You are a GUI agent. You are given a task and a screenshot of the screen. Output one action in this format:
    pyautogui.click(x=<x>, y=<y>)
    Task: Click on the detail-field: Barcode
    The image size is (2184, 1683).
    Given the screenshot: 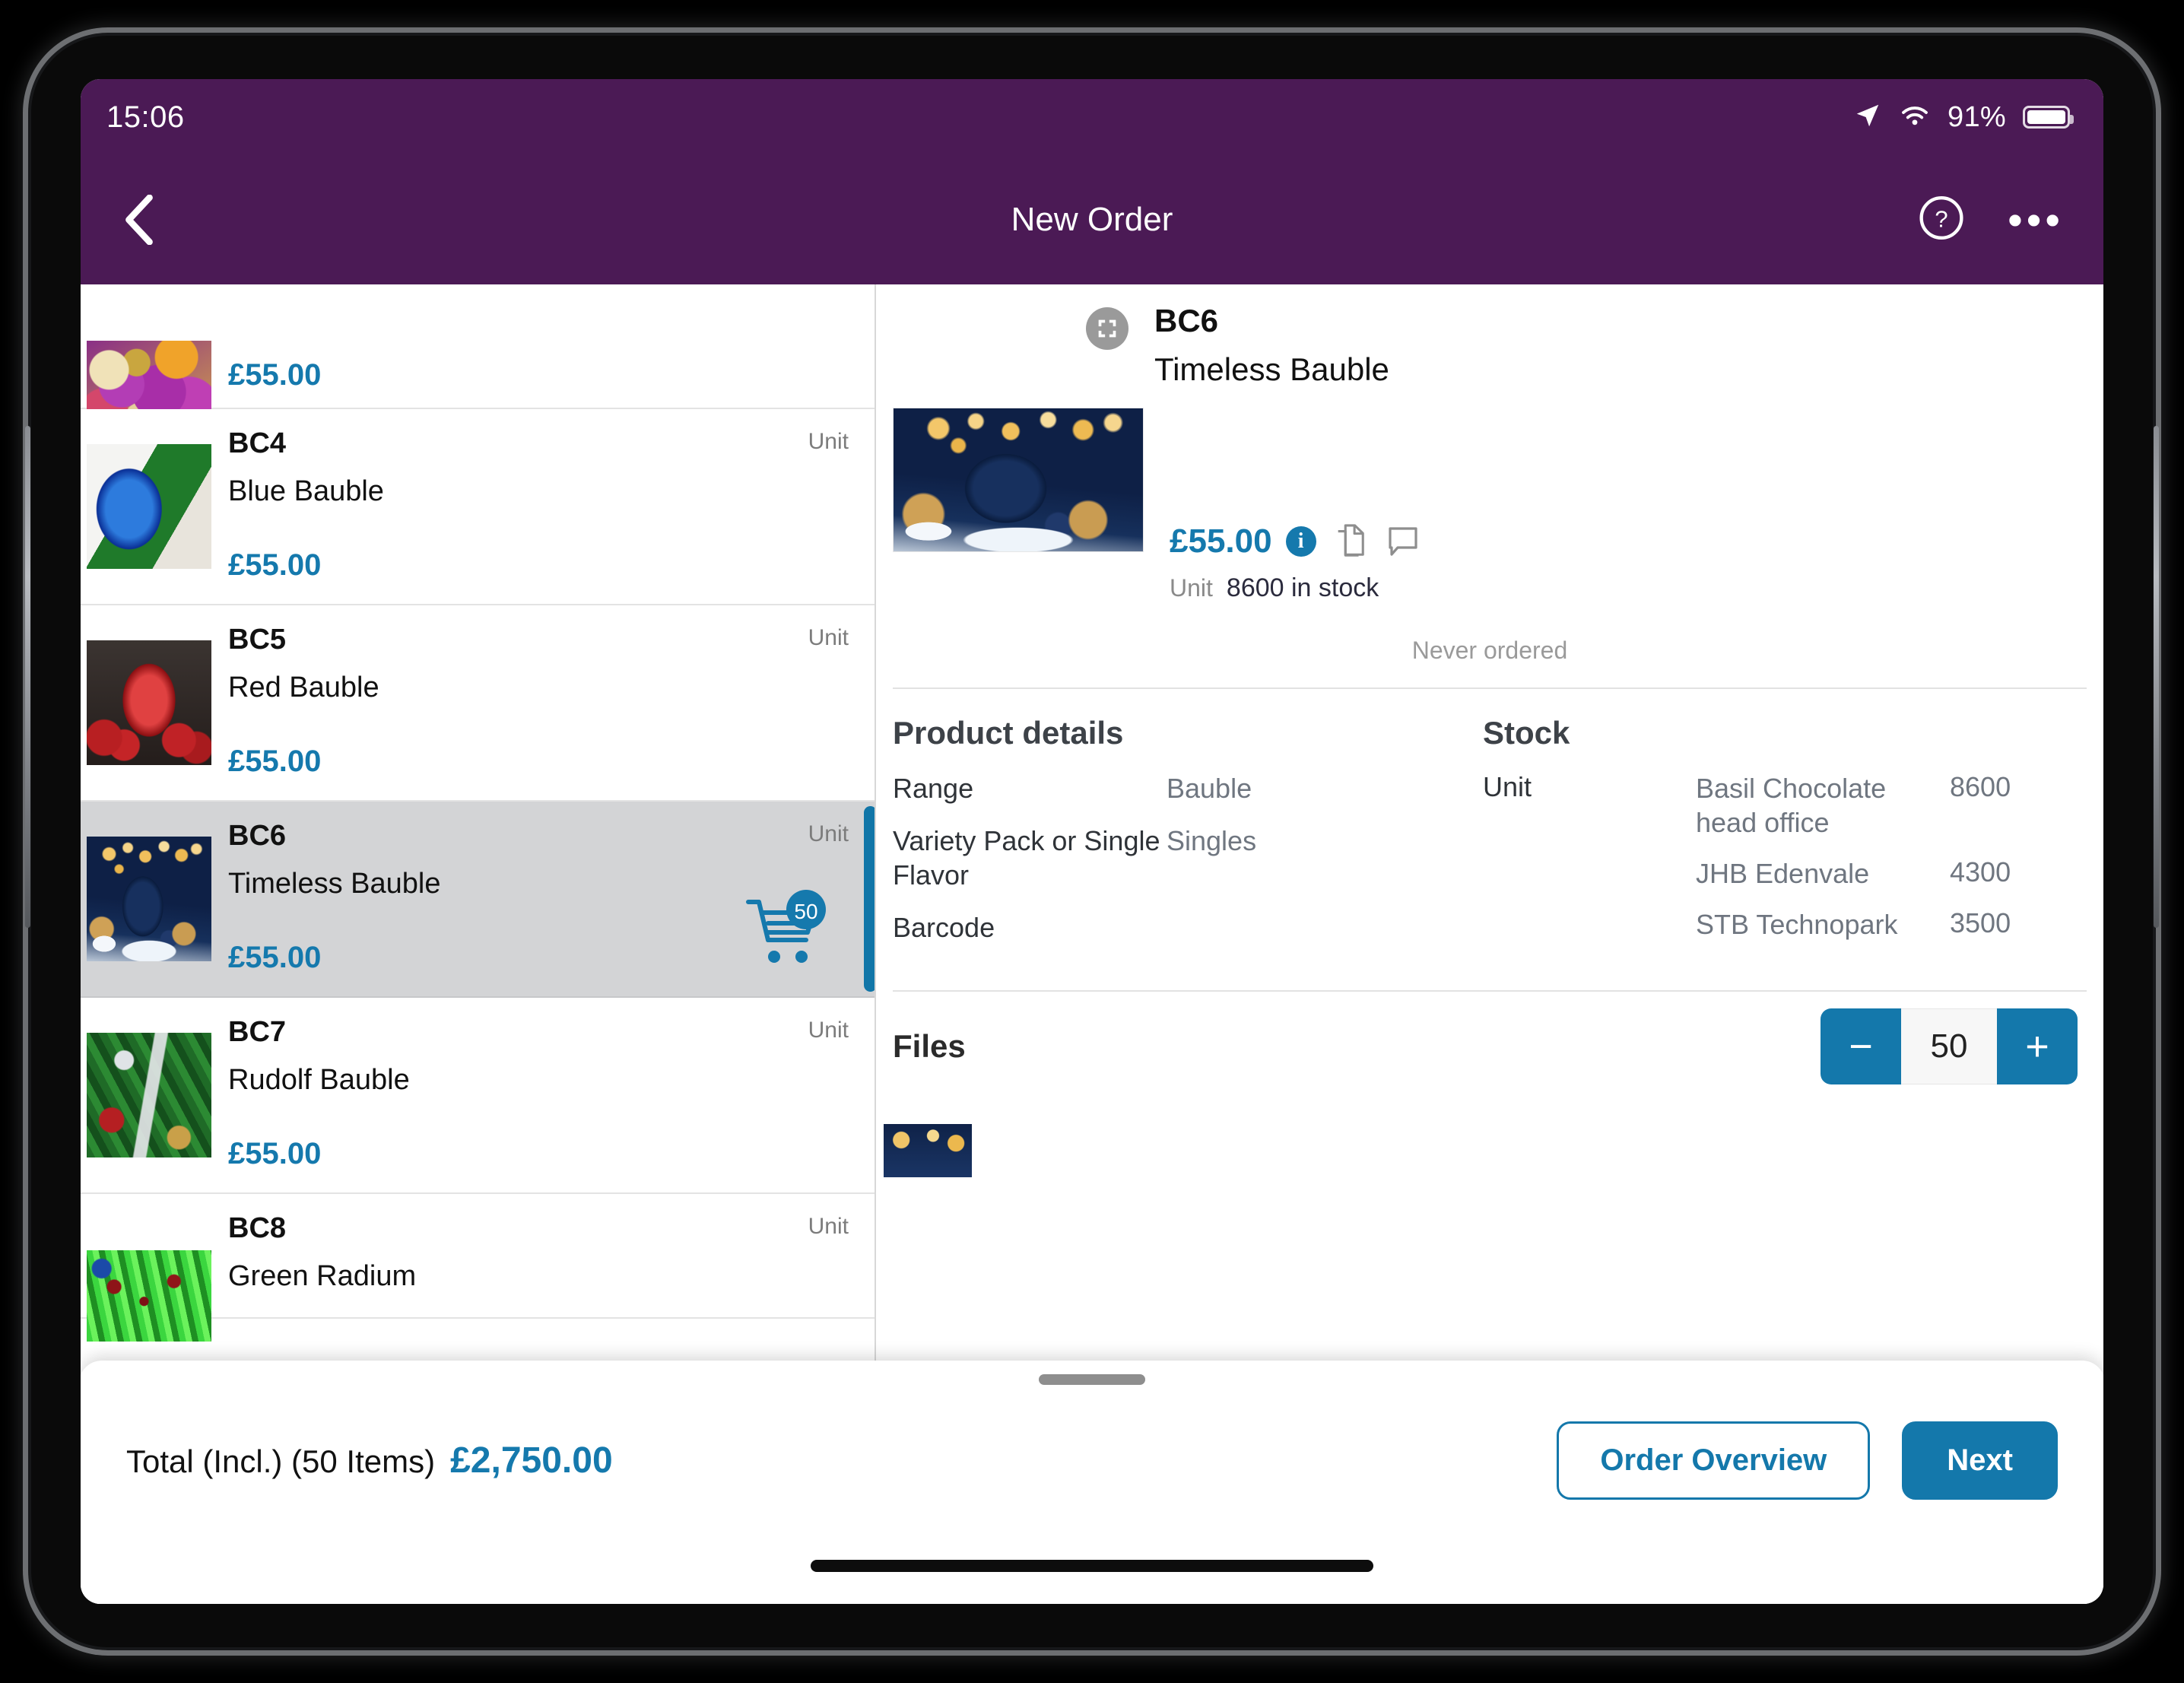 What is the action you would take?
    pyautogui.click(x=1182, y=927)
    